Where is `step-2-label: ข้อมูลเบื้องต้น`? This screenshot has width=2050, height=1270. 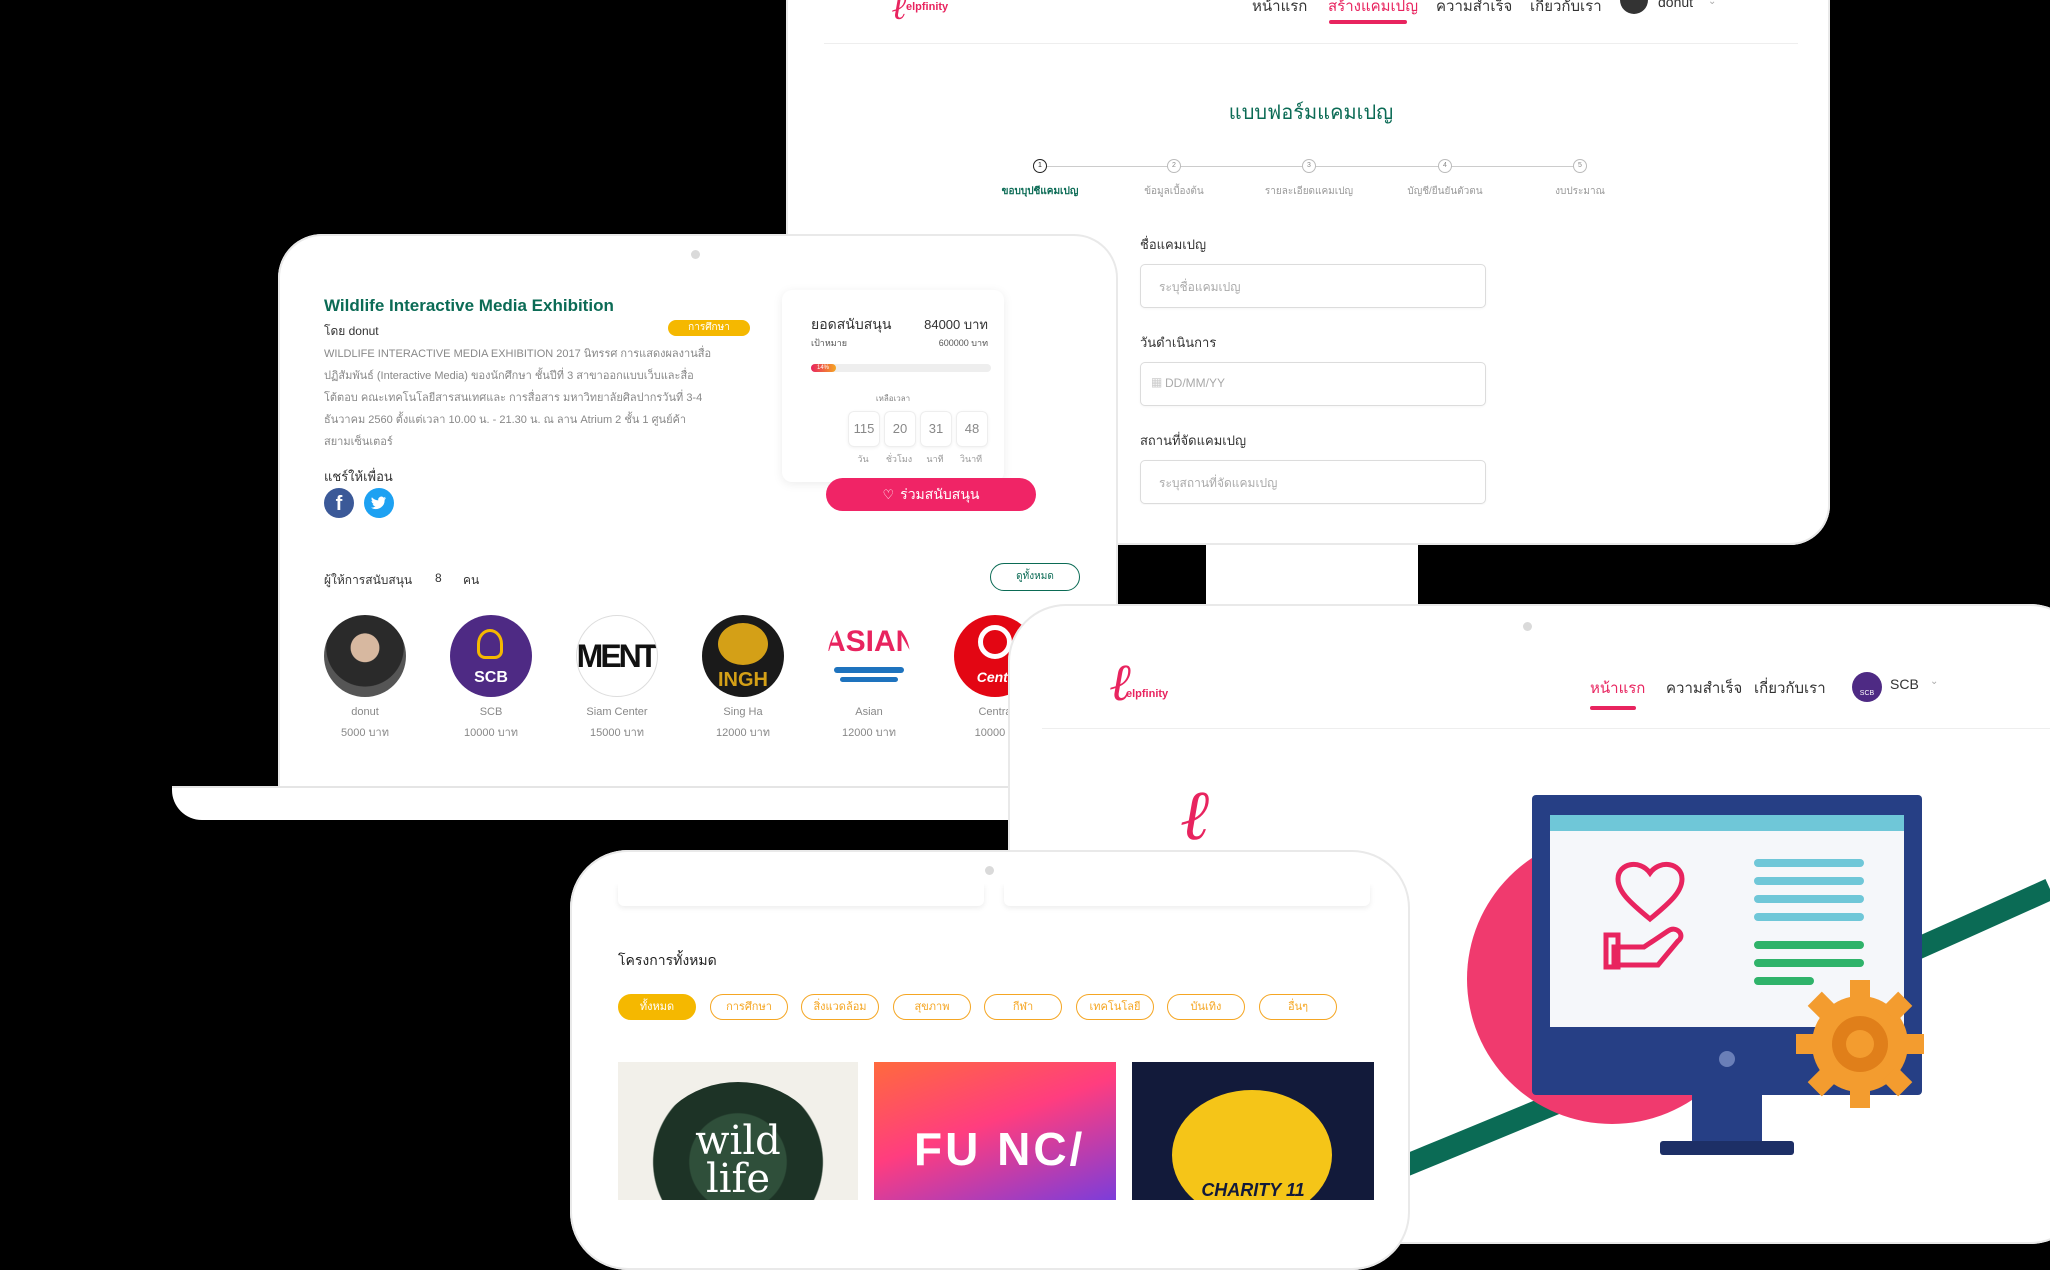
step-2-label: ข้อมูลเบื้องต้น is located at coordinates (1174, 191).